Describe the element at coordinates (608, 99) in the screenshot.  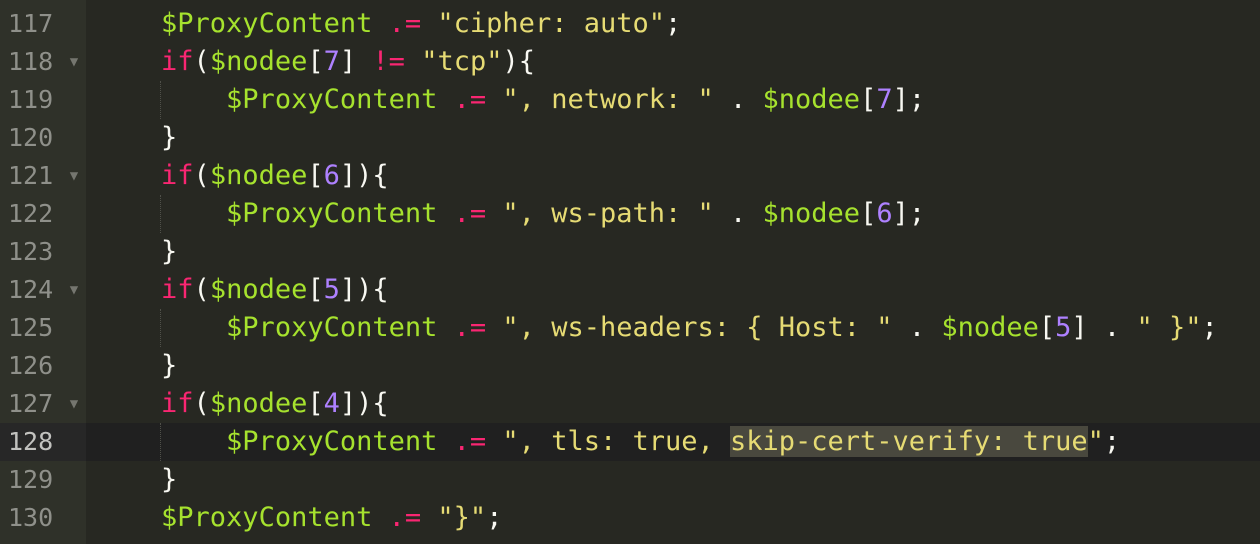
I see `code-token: ", network: "` at that location.